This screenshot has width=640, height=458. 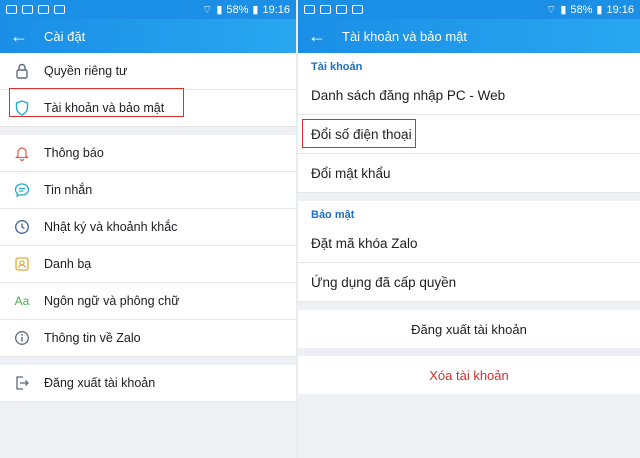 What do you see at coordinates (74, 153) in the screenshot?
I see `settings-item-label: Thông báo` at bounding box center [74, 153].